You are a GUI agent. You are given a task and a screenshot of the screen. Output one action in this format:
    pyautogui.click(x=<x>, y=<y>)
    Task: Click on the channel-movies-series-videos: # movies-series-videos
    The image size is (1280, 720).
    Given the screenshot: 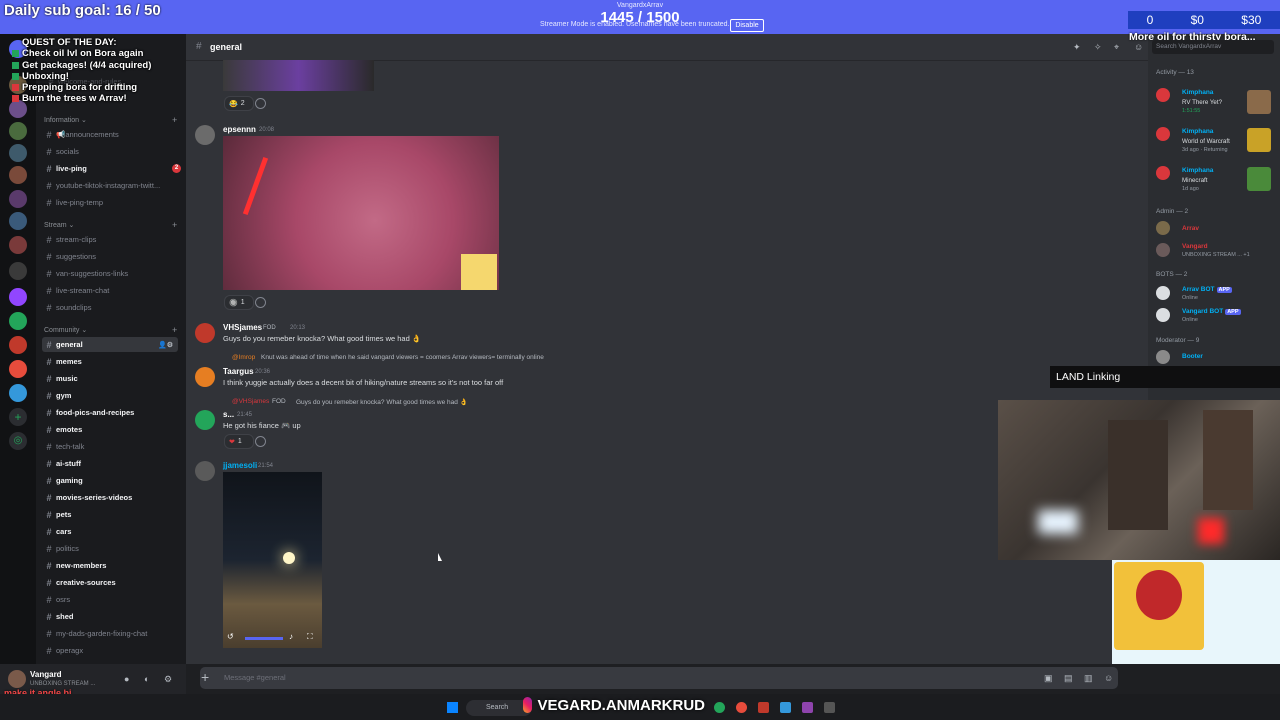 What is the action you would take?
    pyautogui.click(x=110, y=497)
    